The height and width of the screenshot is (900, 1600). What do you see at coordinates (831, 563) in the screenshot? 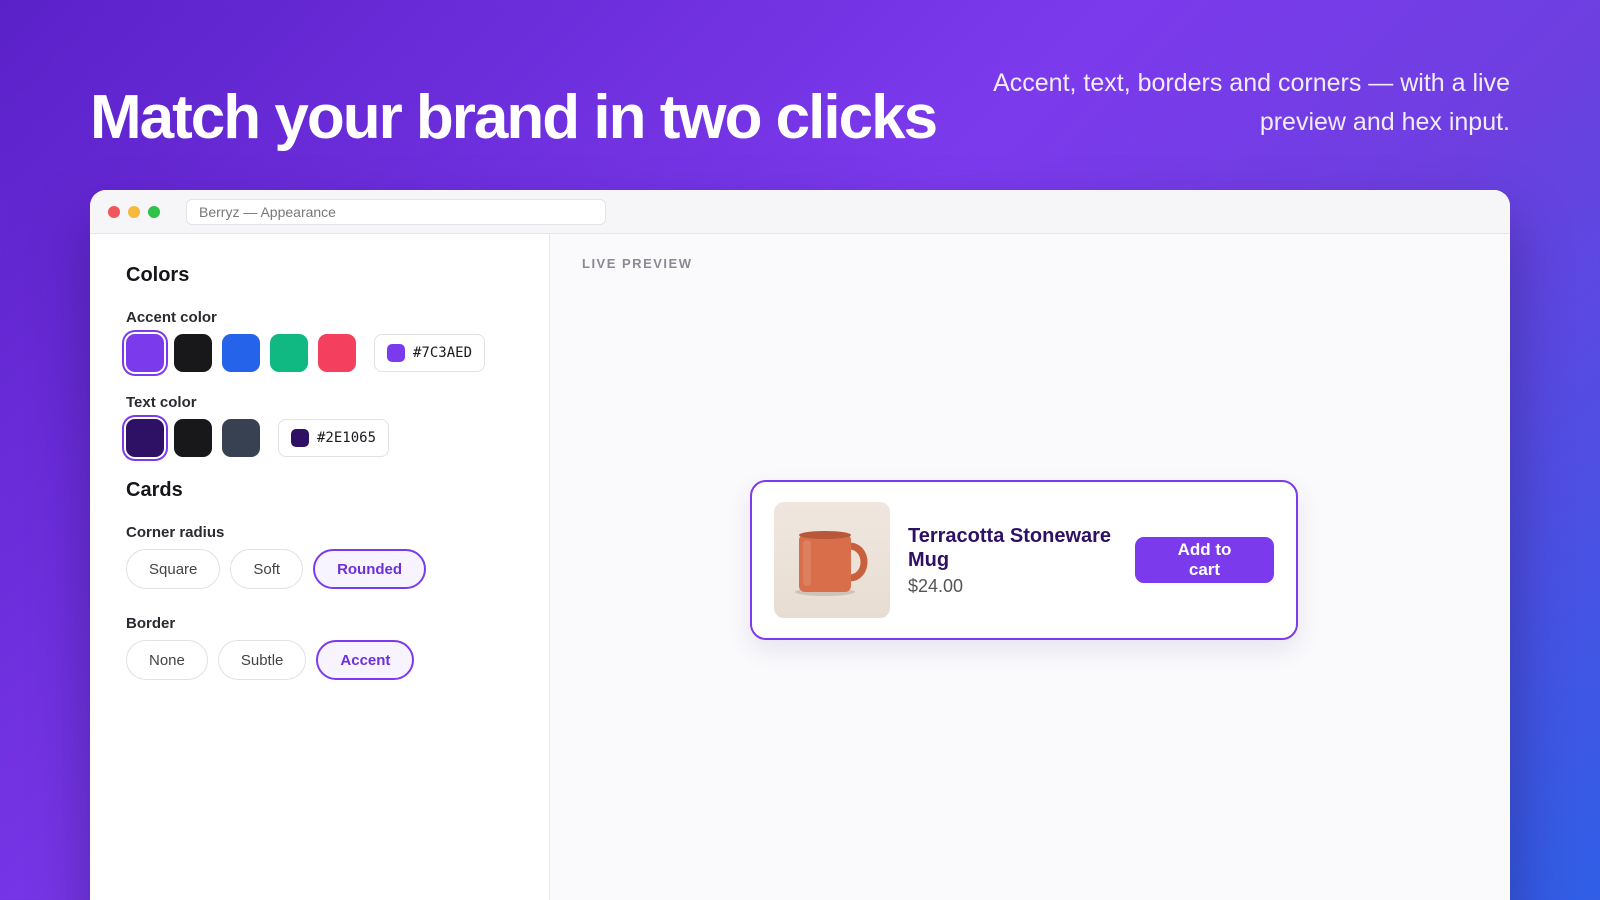
I see `mug-icon` at bounding box center [831, 563].